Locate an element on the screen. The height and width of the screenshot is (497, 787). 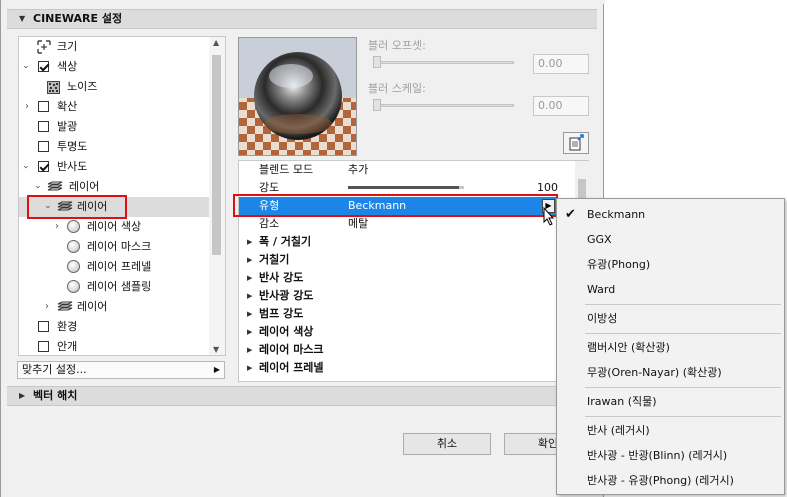
shader-ball-icon is located at coordinates (73, 226).